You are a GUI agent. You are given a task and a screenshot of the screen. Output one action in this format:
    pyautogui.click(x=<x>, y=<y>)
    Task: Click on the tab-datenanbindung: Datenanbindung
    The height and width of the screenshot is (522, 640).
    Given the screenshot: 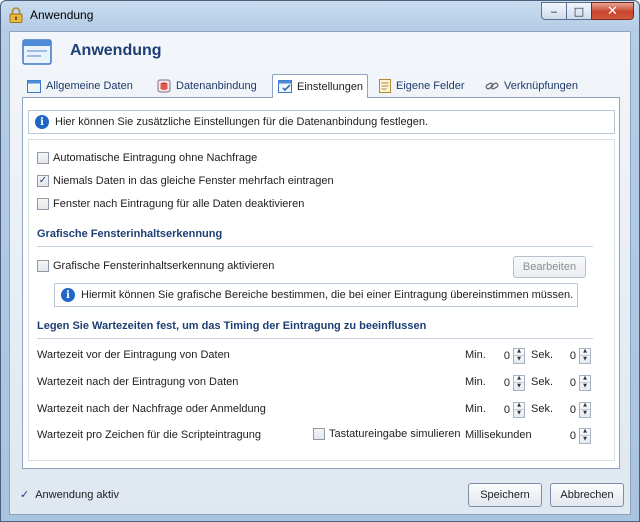 What is the action you would take?
    pyautogui.click(x=208, y=86)
    